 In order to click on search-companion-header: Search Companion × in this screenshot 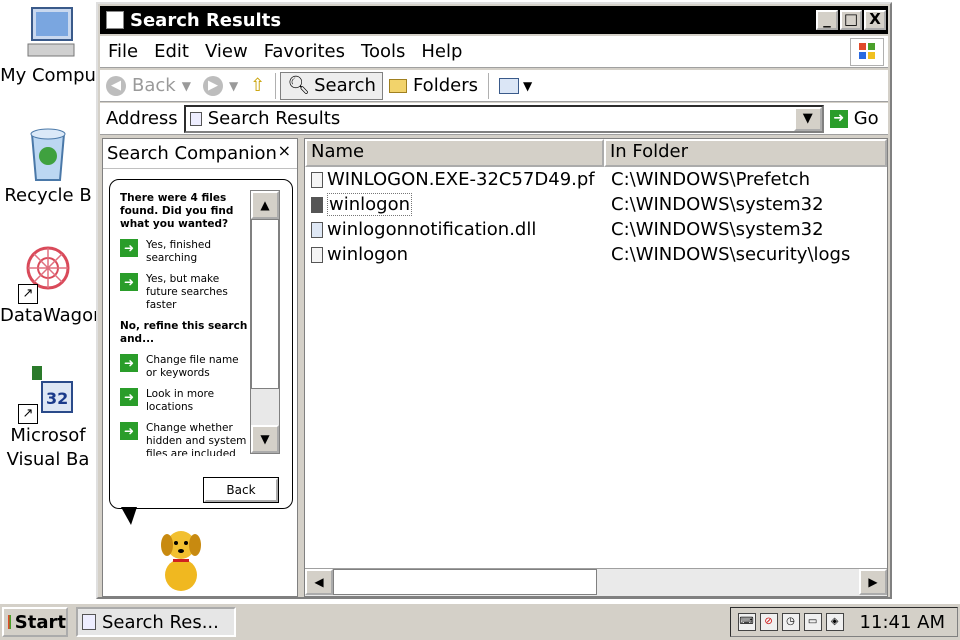, I will do `click(200, 154)`.